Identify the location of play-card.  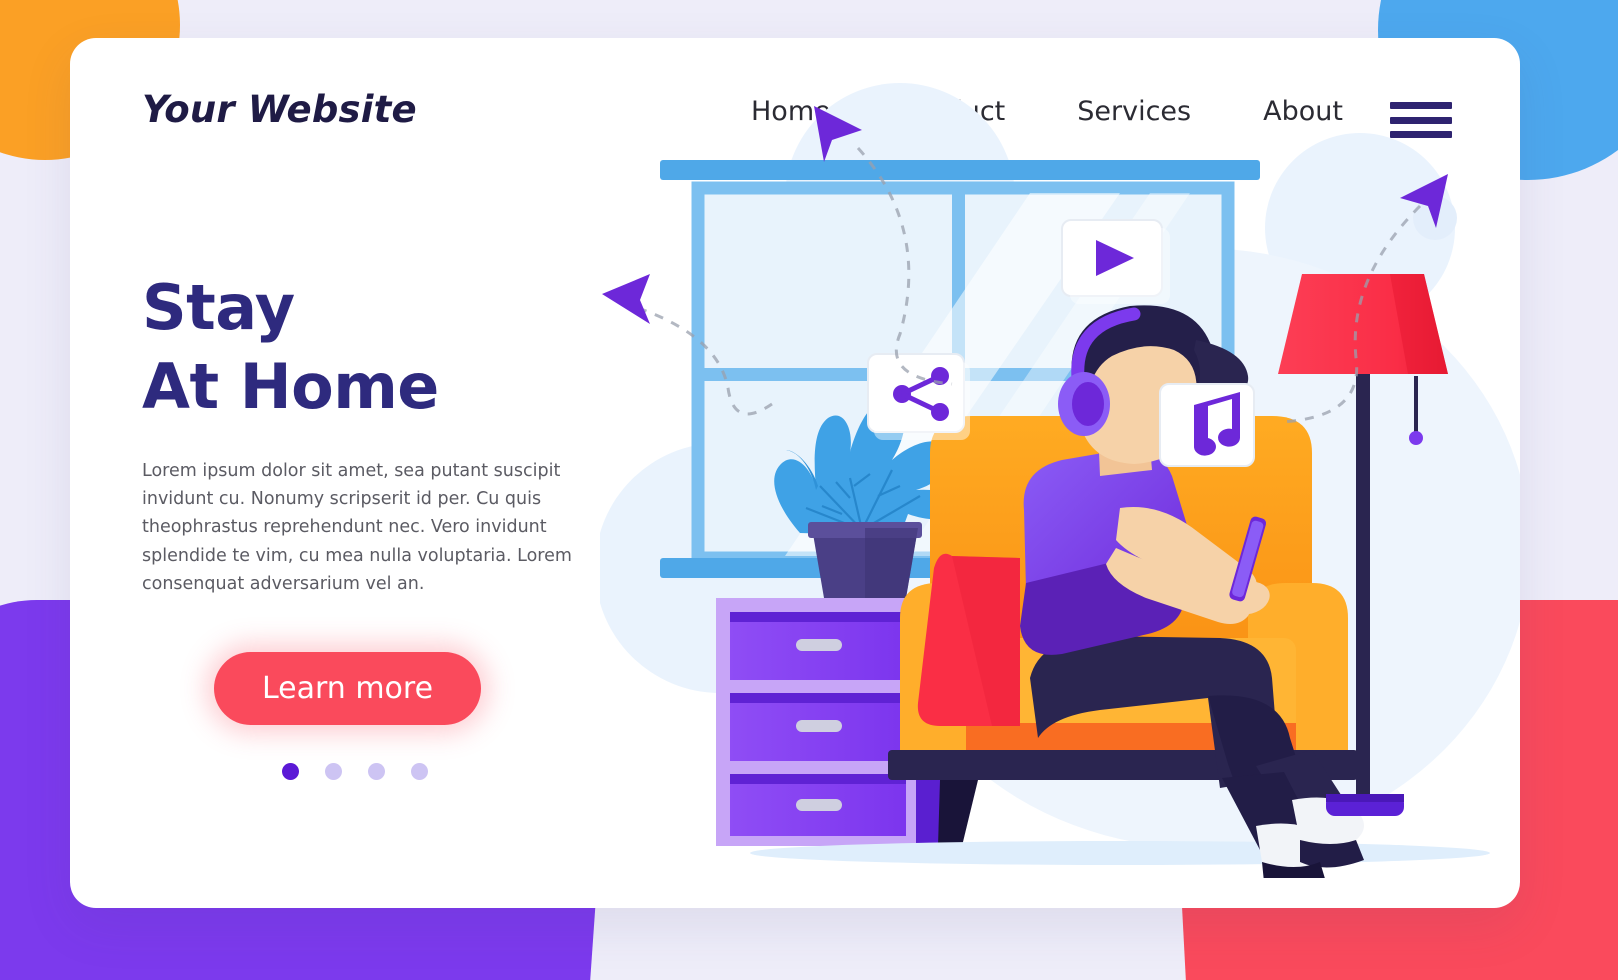
(1115, 261).